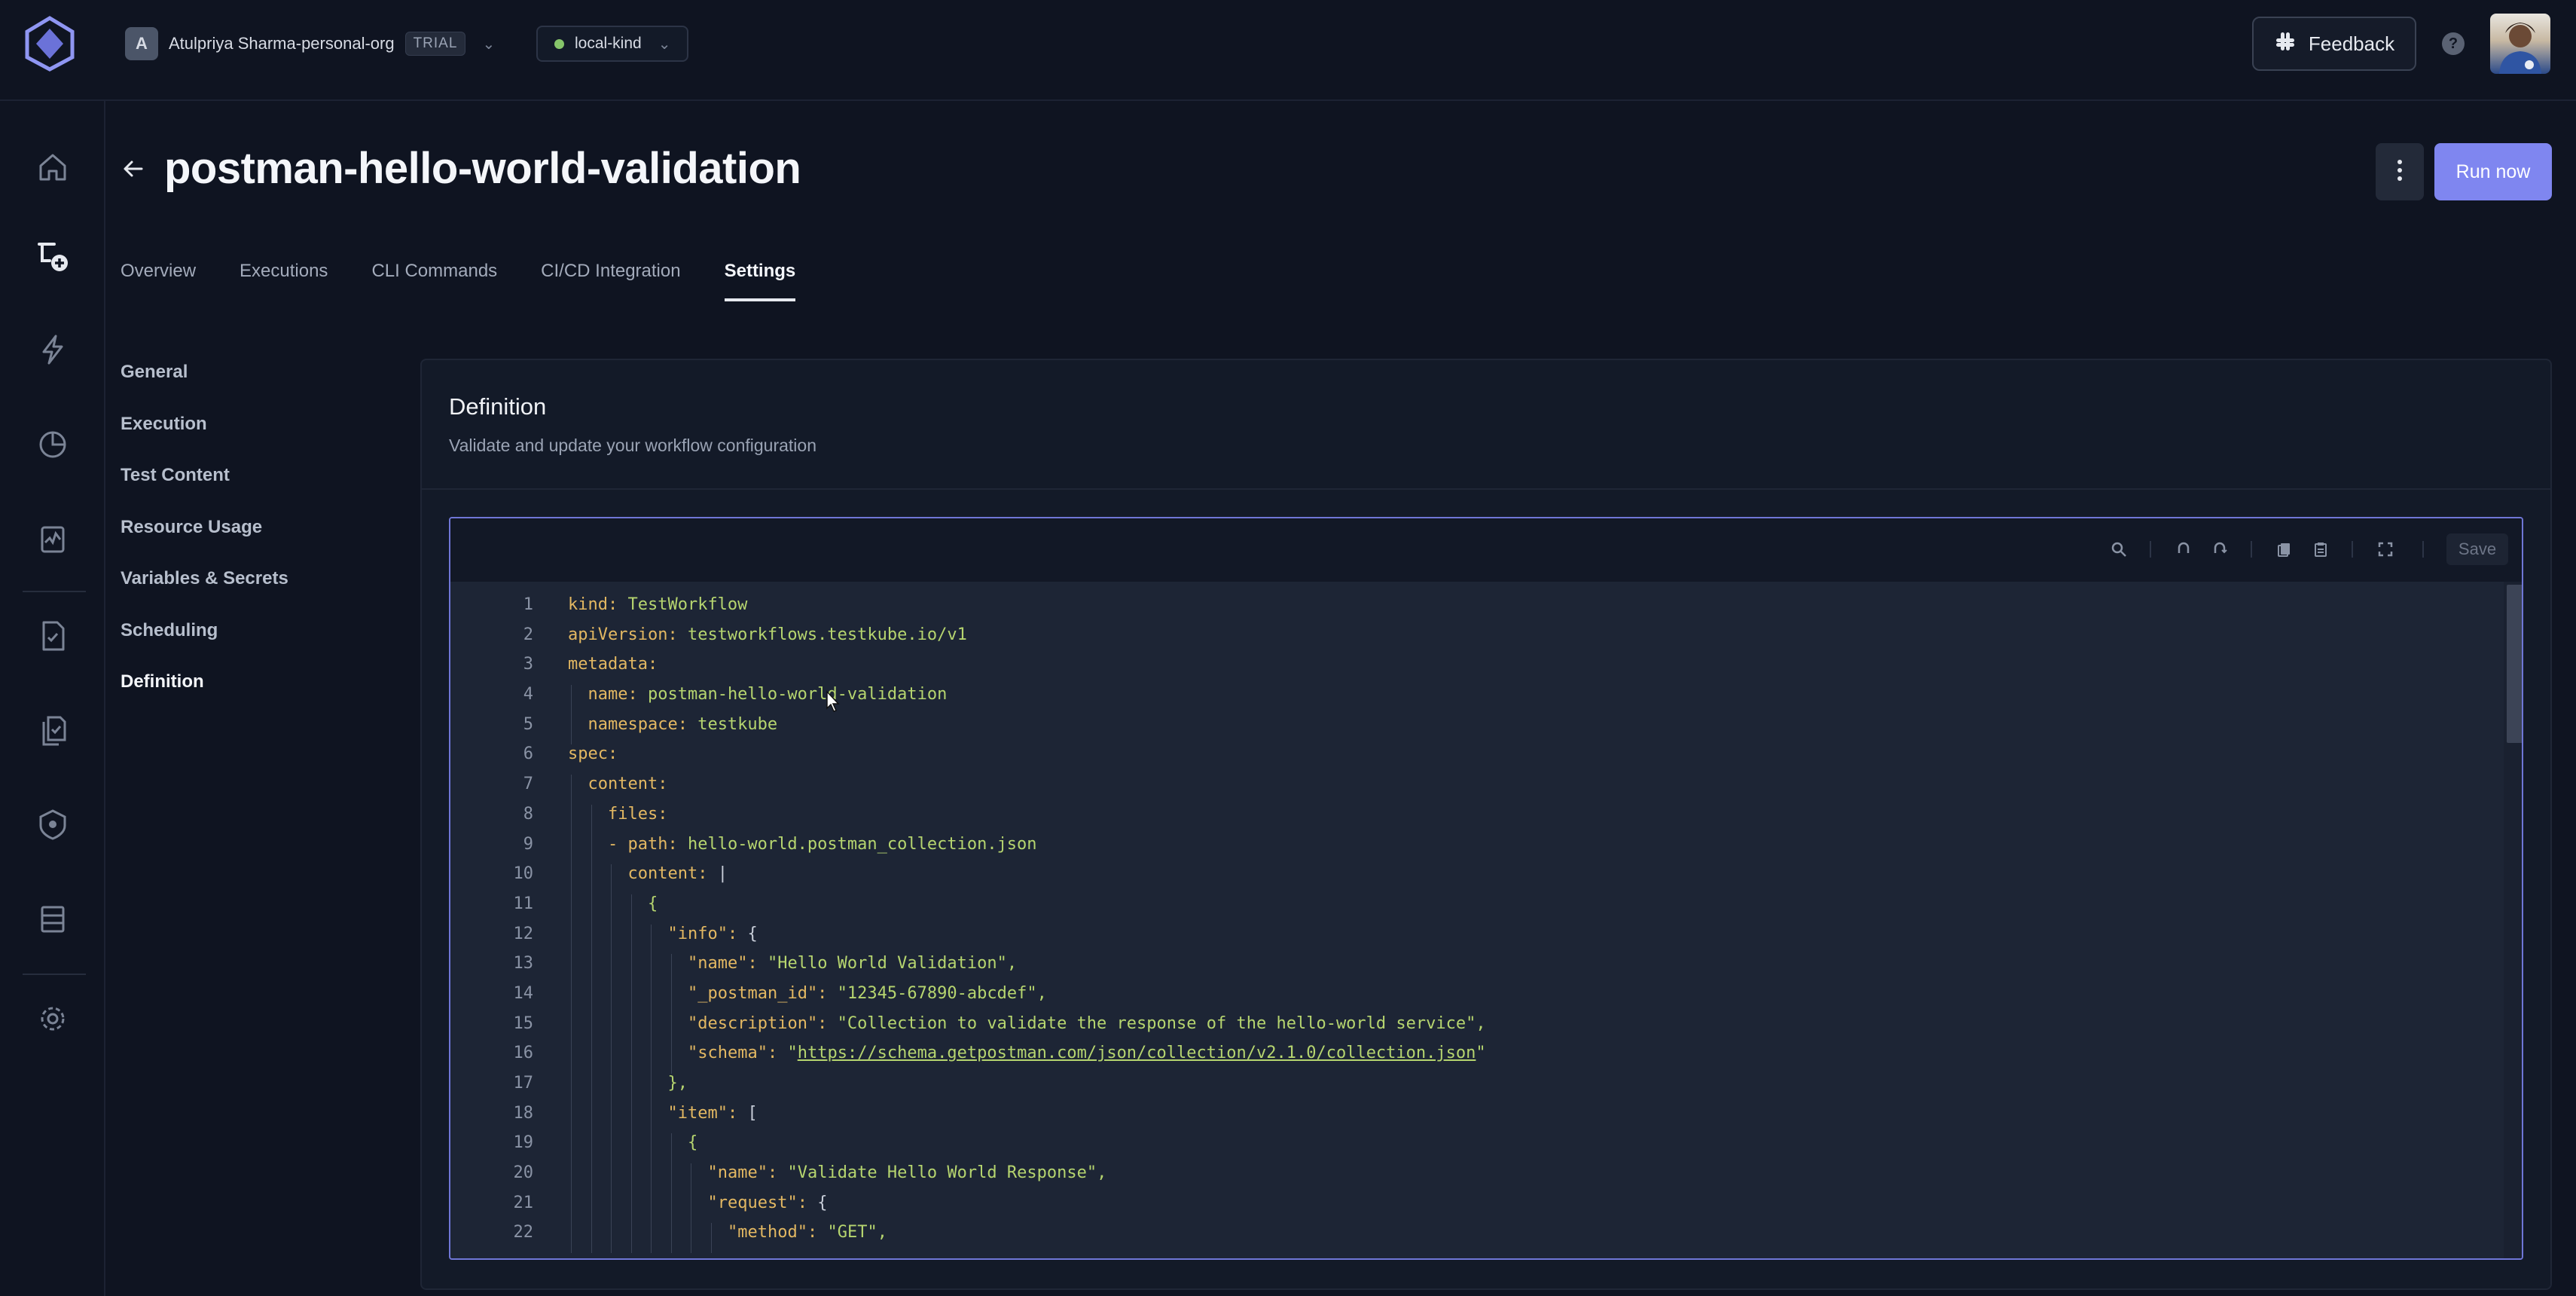 The height and width of the screenshot is (1296, 2576). Describe the element at coordinates (611, 283) in the screenshot. I see `tab-cicd-integration: CI/CD Integration` at that location.